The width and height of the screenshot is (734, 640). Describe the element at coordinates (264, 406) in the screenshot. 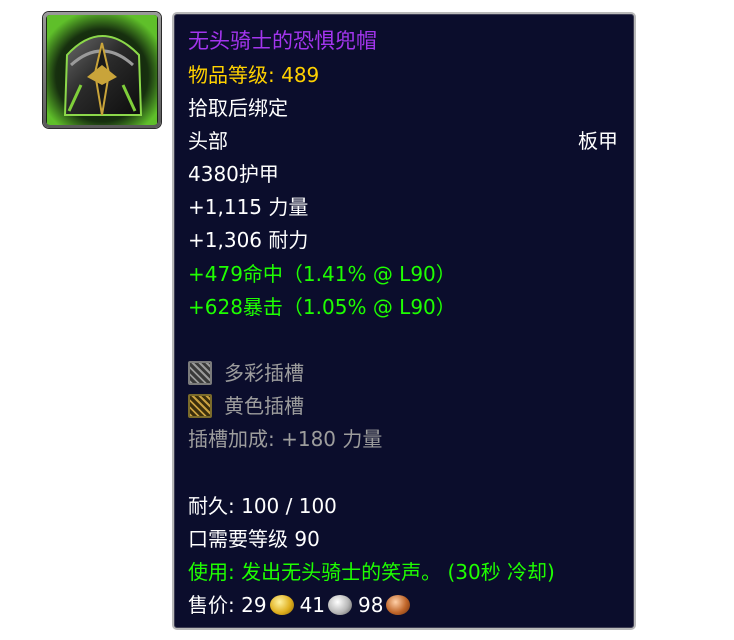

I see `socket-yellow-label: 黄色插槽` at that location.